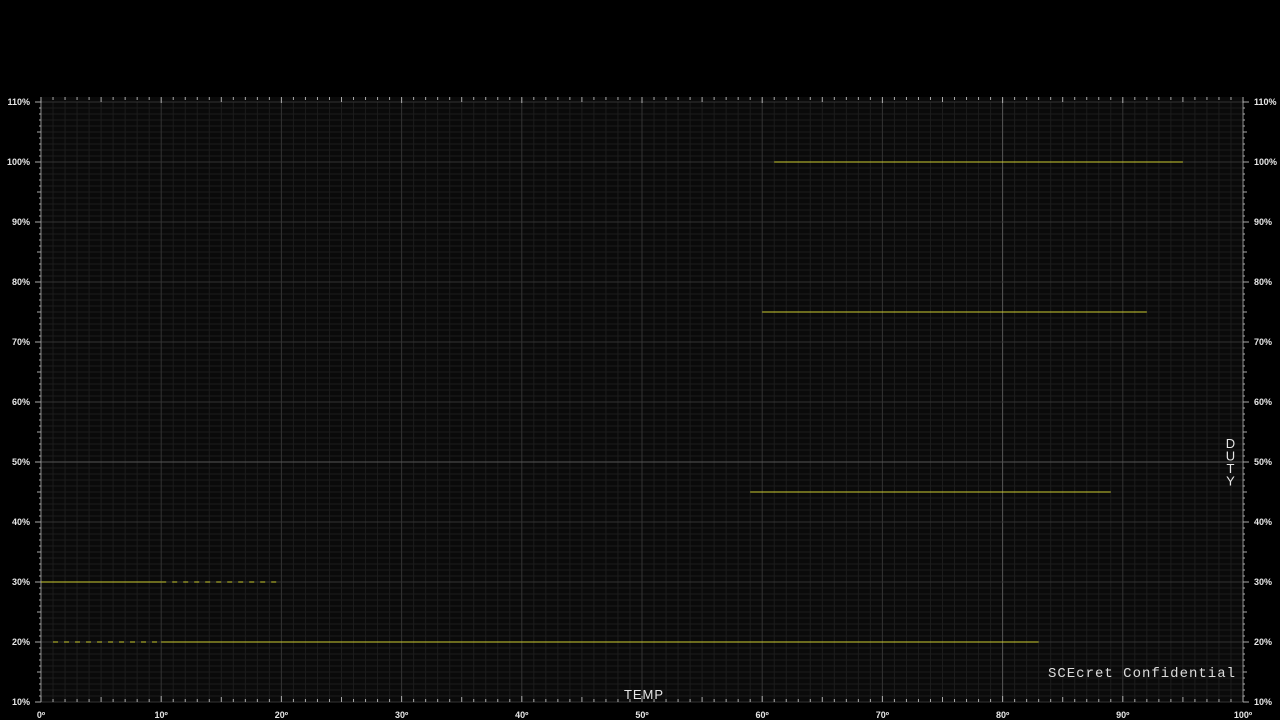 This screenshot has width=1280, height=720. What do you see at coordinates (1263, 402) in the screenshot?
I see `y-tick-label-right: 60%` at bounding box center [1263, 402].